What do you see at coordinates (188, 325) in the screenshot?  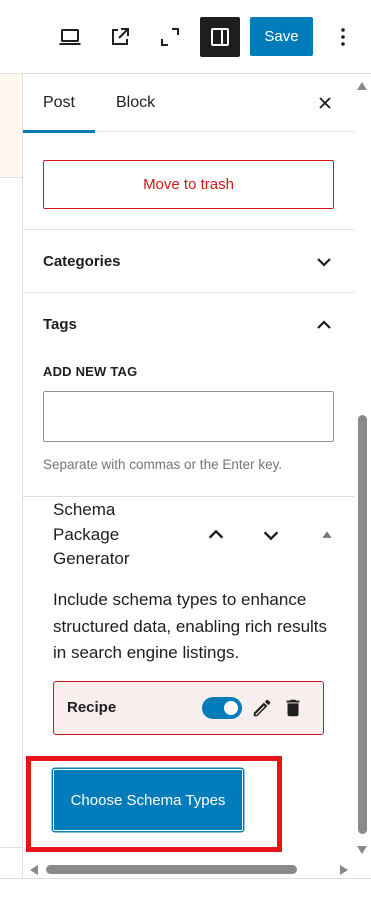 I see `tags-panel-toggle: Tags` at bounding box center [188, 325].